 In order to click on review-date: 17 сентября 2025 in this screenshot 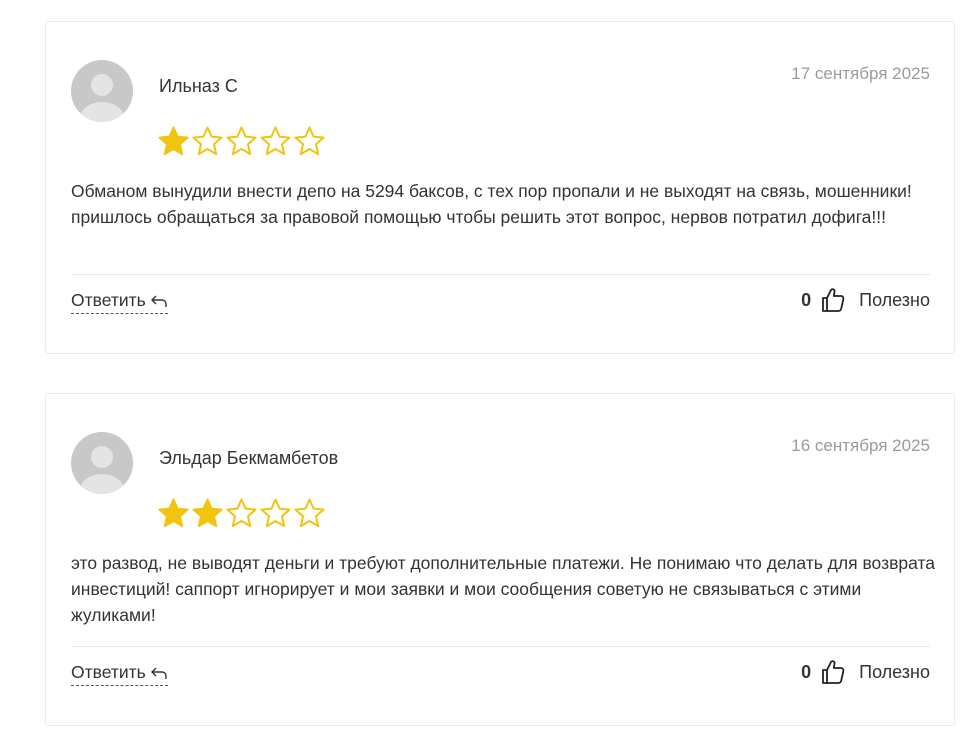, I will do `click(860, 73)`.